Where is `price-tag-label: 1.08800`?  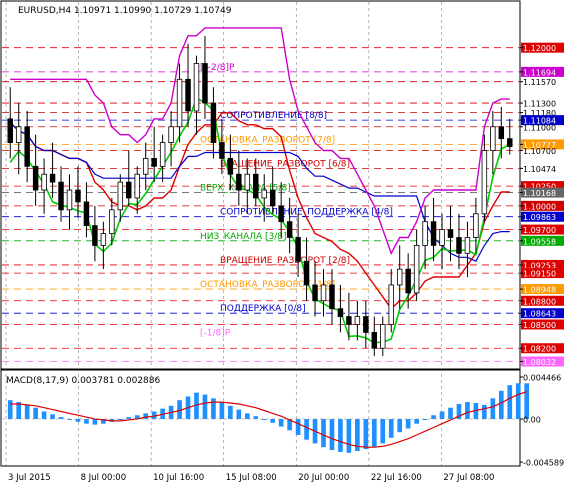
price-tag-label: 1.08800 is located at coordinates (539, 301).